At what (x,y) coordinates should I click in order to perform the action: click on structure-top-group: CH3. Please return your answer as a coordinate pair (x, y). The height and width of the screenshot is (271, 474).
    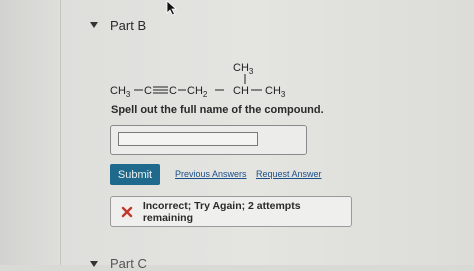
    Looking at the image, I should click on (243, 69).